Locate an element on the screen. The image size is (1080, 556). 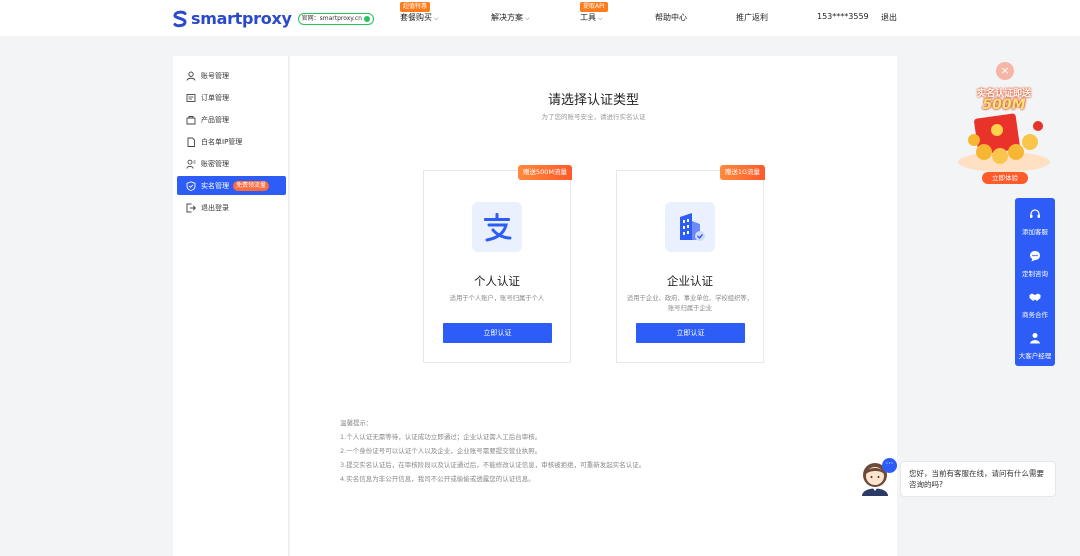
card-description: 适用于个人账户，账号归属于个人 is located at coordinates (497, 298).